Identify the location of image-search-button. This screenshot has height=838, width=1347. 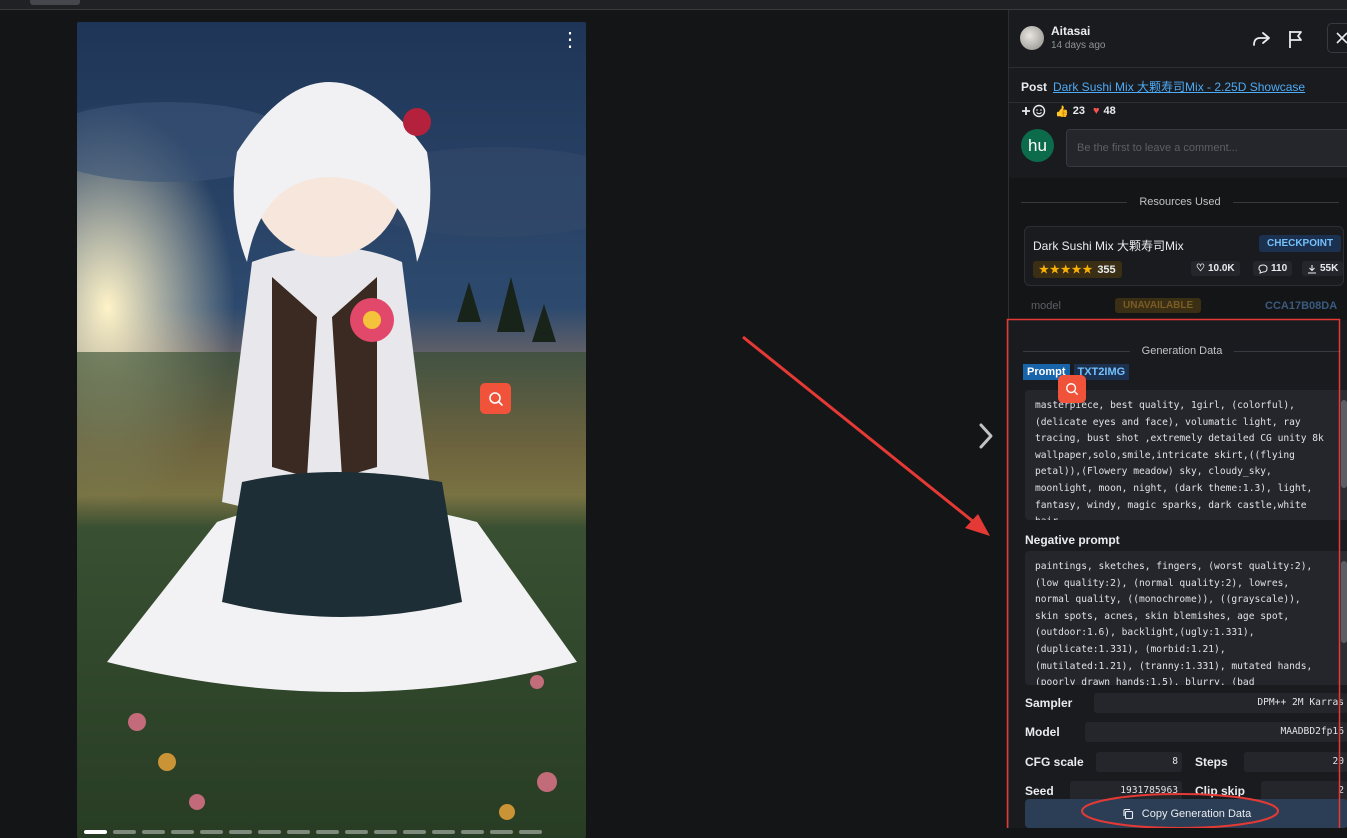
(495, 398).